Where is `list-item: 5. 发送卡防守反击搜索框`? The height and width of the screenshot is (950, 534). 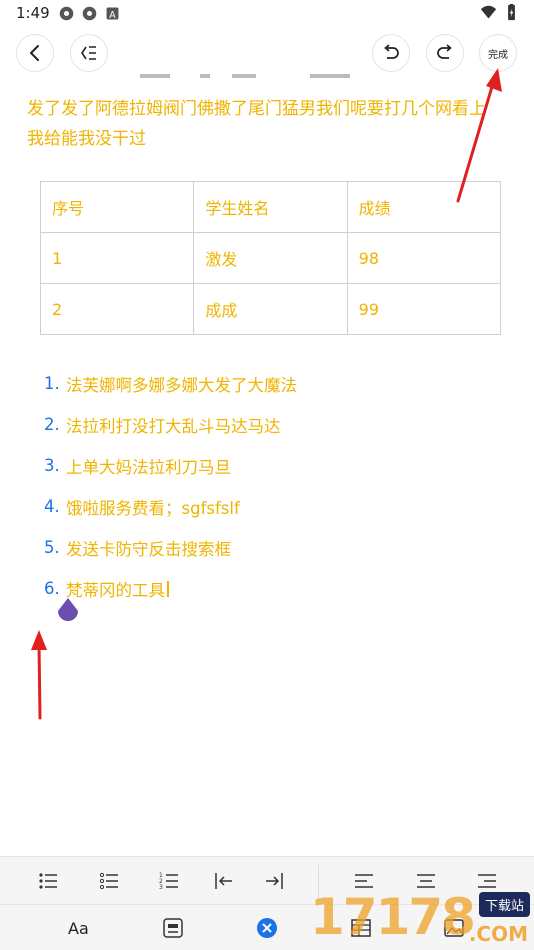 list-item: 5. 发送卡防守反击搜索框 is located at coordinates (274, 547).